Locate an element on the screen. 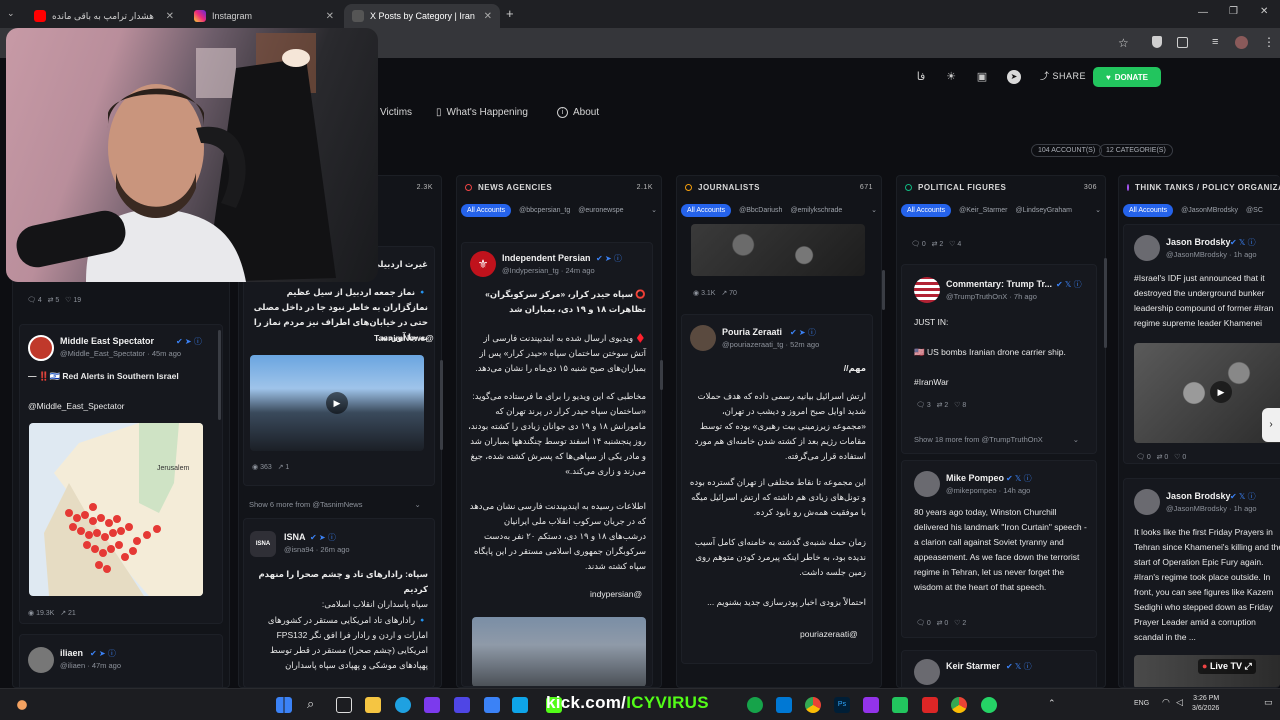 Image resolution: width=1280 pixels, height=720 pixels. post-card: iliaen ✔ ➤ ⓘ @iliaen · 47m ago is located at coordinates (121, 660).